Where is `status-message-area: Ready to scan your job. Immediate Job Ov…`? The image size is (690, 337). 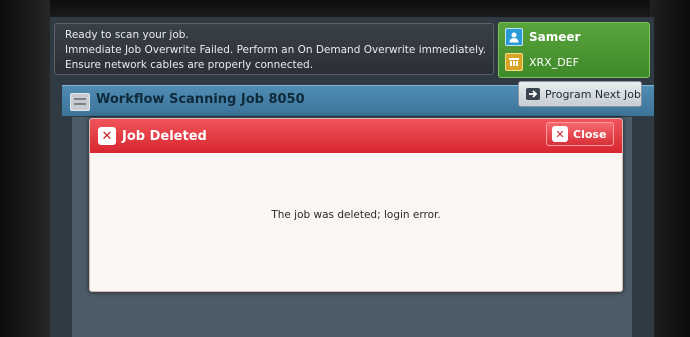
status-message-area: Ready to scan your job. Immediate Job Ov… is located at coordinates (274, 49).